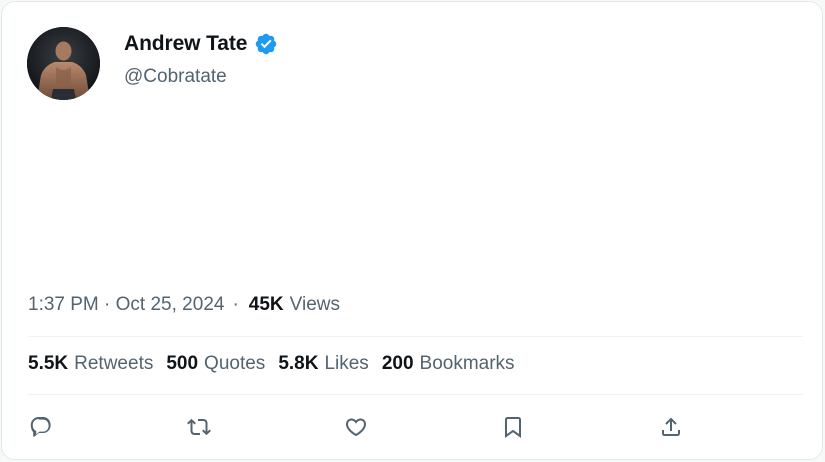 The image size is (825, 462). I want to click on reply-icon, so click(40, 427).